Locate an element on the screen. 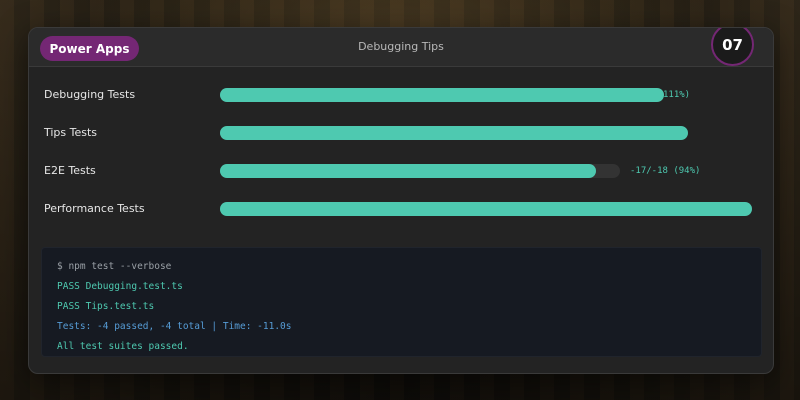 This screenshot has width=800, height=400. test-row-performance: Performance Tests is located at coordinates (401, 209).